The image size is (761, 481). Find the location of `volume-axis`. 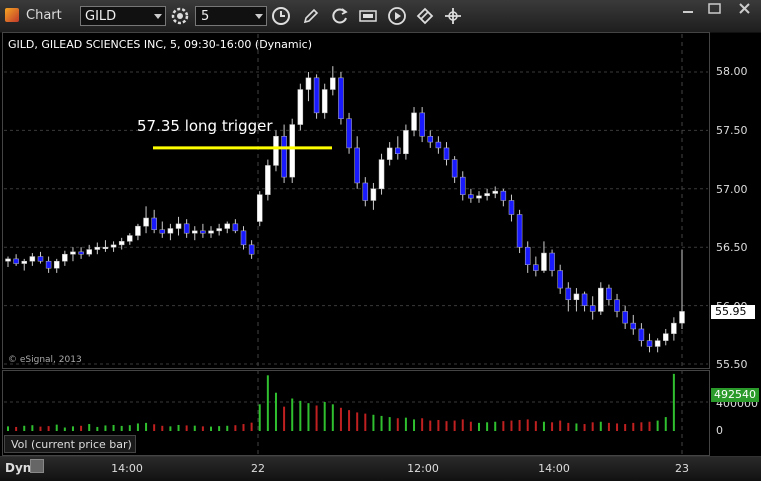

volume-axis is located at coordinates (735, 413).